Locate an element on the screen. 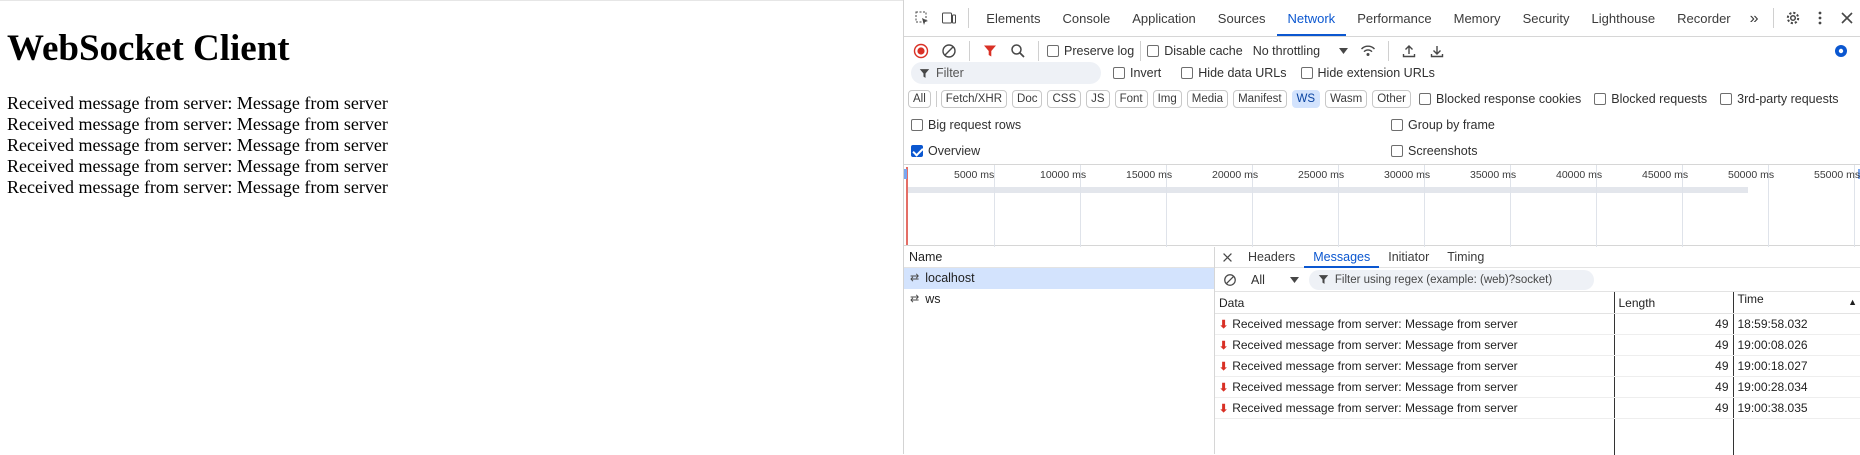  network-settings-gear-icon is located at coordinates (1841, 51).